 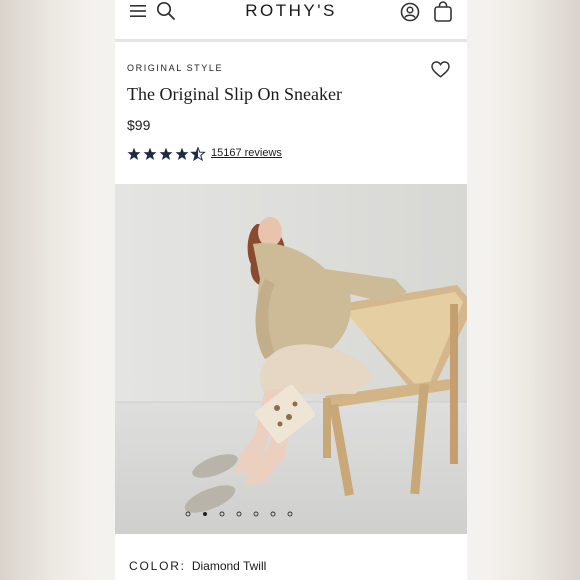 What do you see at coordinates (157, 566) in the screenshot?
I see `color-label: COLOR:` at bounding box center [157, 566].